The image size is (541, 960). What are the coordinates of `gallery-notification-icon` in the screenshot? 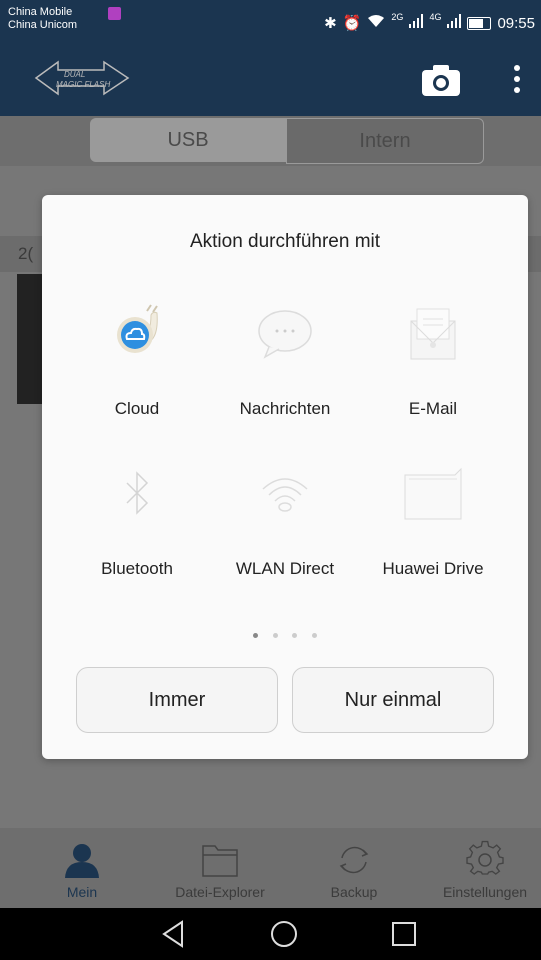 It's located at (114, 13).